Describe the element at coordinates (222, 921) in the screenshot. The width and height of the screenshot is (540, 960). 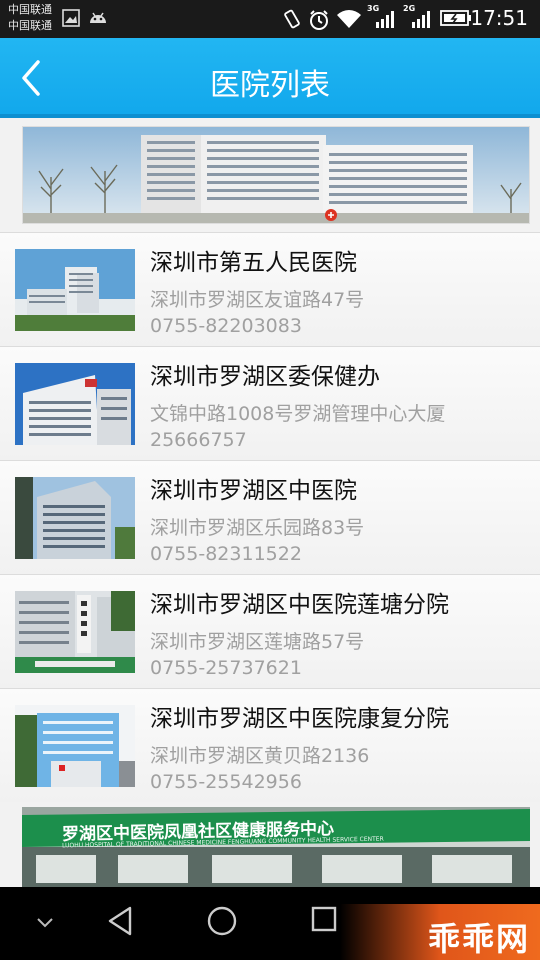
I see `home-circle-icon` at that location.